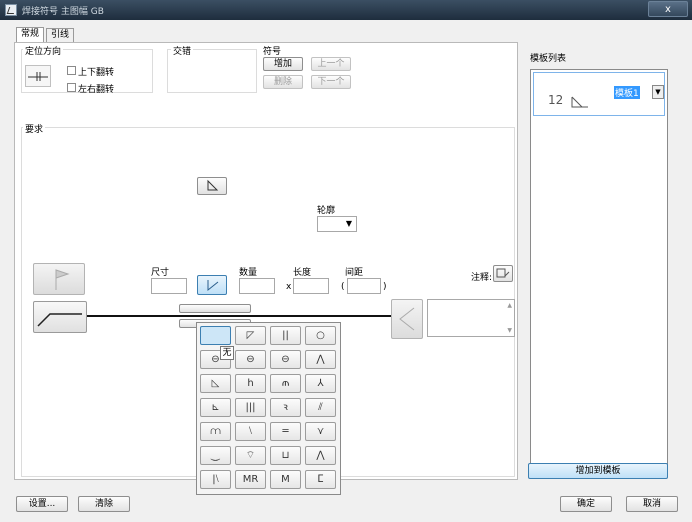 Image resolution: width=692 pixels, height=522 pixels. I want to click on flip-horizontal-checkbox, so click(71, 87).